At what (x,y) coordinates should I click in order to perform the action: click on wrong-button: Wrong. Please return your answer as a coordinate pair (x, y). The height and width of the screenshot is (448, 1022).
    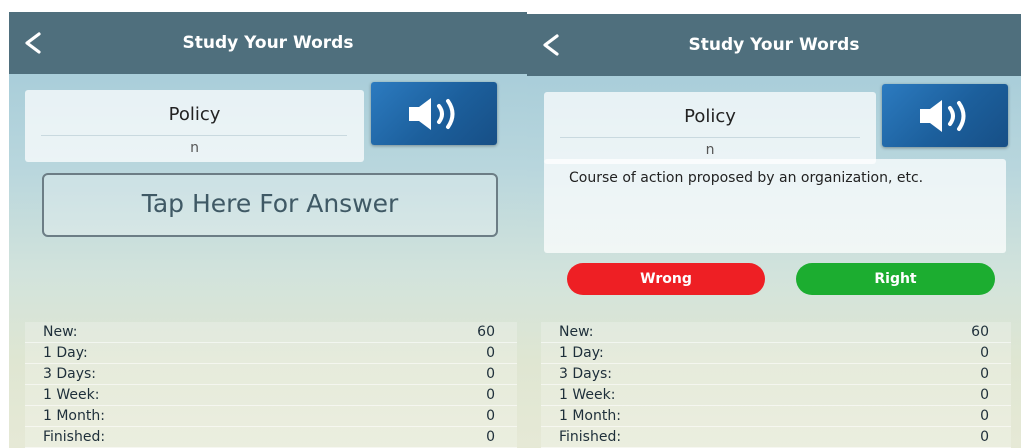
    Looking at the image, I should click on (666, 279).